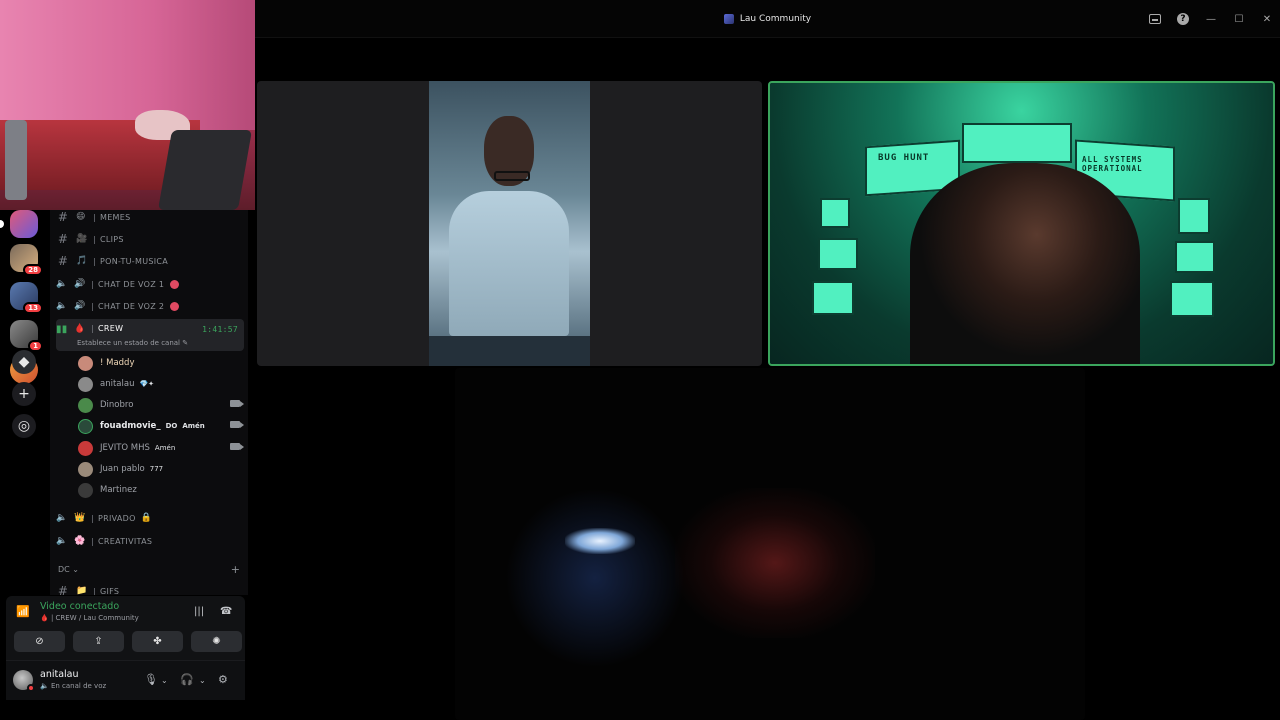  I want to click on voice-user: ! Maddy, so click(161, 363).